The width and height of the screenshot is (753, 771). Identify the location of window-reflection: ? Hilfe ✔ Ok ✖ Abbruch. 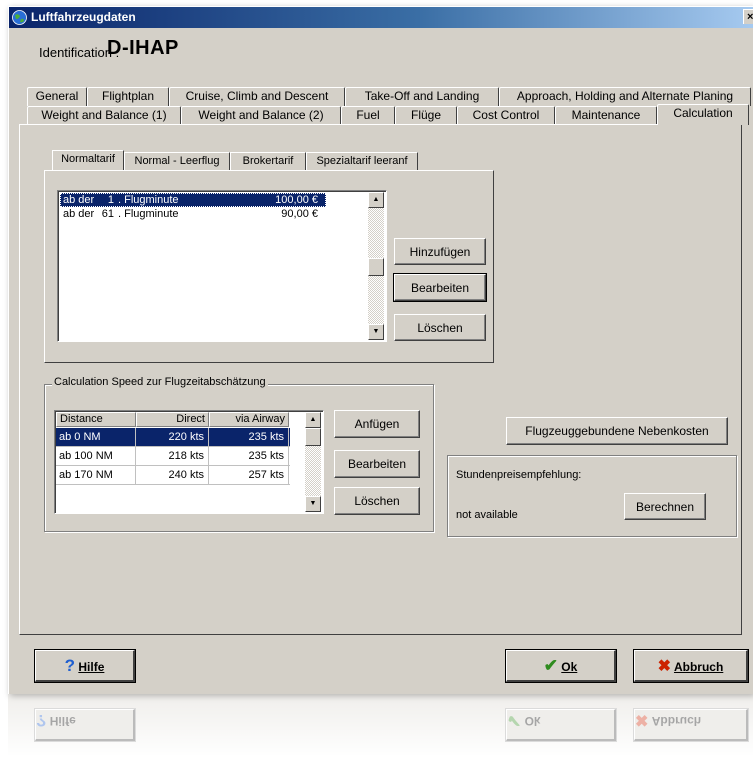
(380, 732).